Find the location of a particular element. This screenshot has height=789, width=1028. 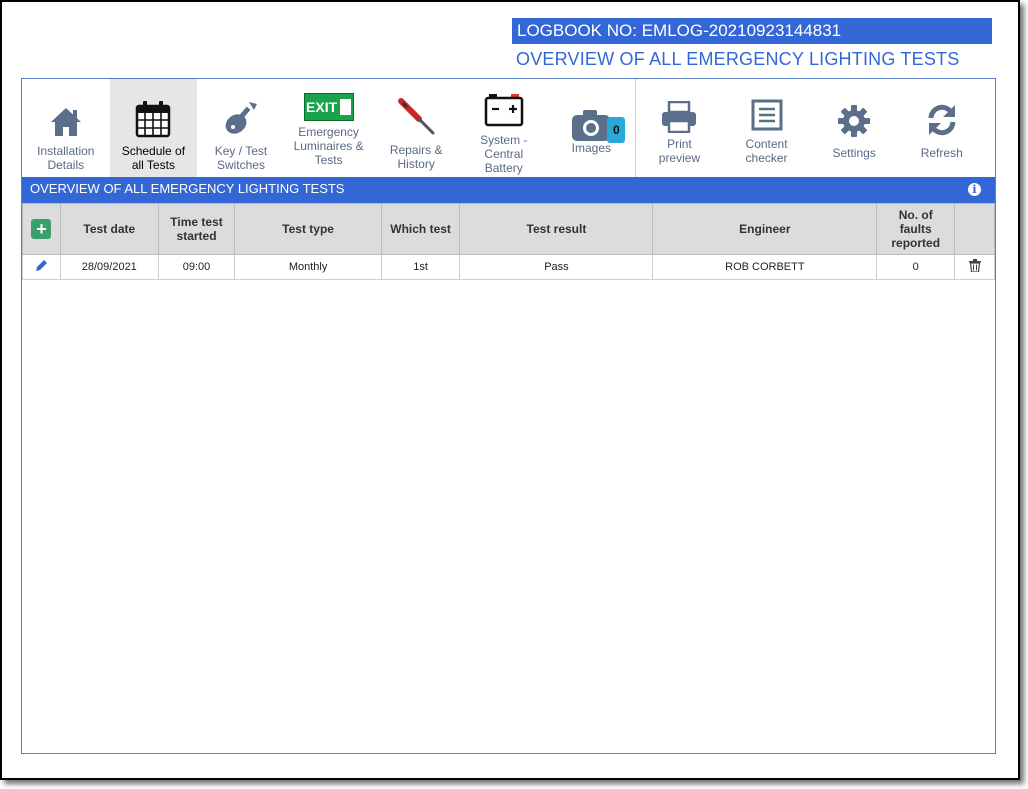

toolbar-print-preview: Print preview is located at coordinates (679, 128).